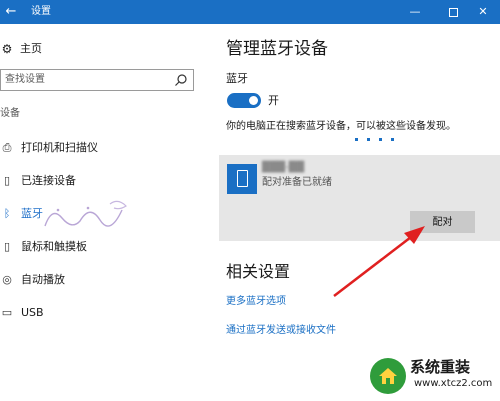 This screenshot has width=500, height=401. I want to click on logo-url: www.xtcz2.com, so click(453, 383).